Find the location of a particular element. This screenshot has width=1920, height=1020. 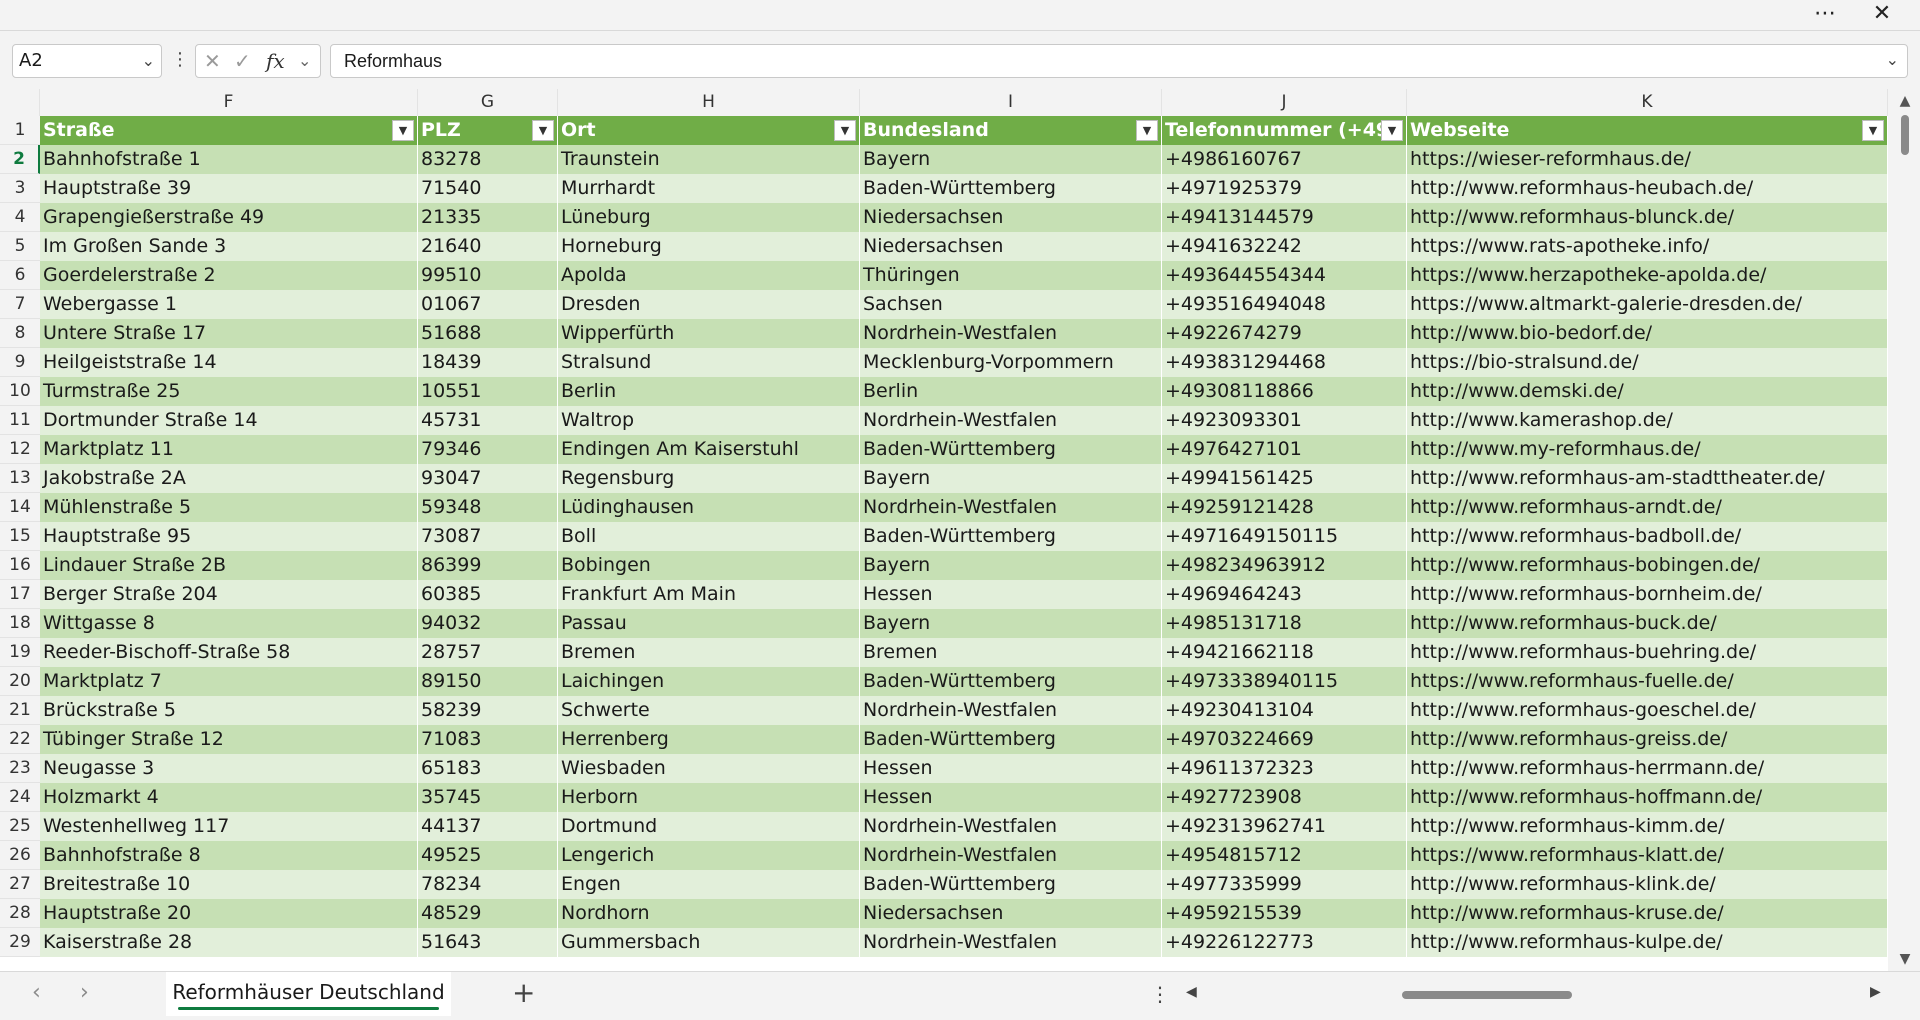

vertical-scroll-thumb is located at coordinates (1905, 135).